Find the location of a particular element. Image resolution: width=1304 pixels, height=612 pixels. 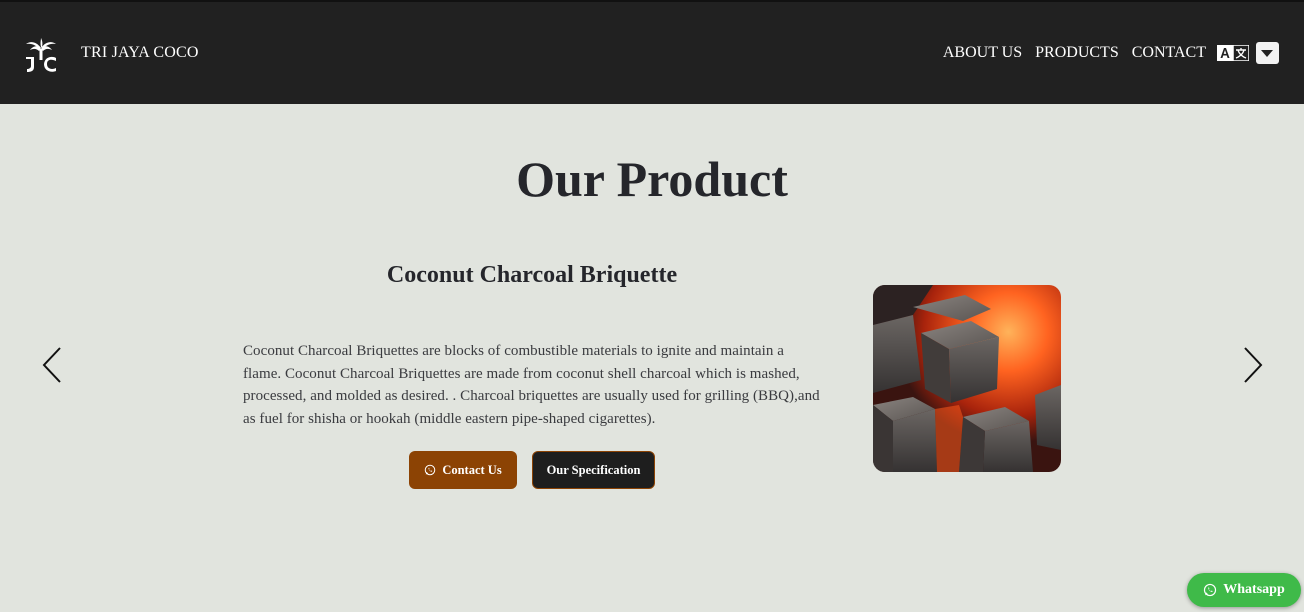

main-nav: ABOUT US PRODUCTS CONTACT is located at coordinates (1074, 53).